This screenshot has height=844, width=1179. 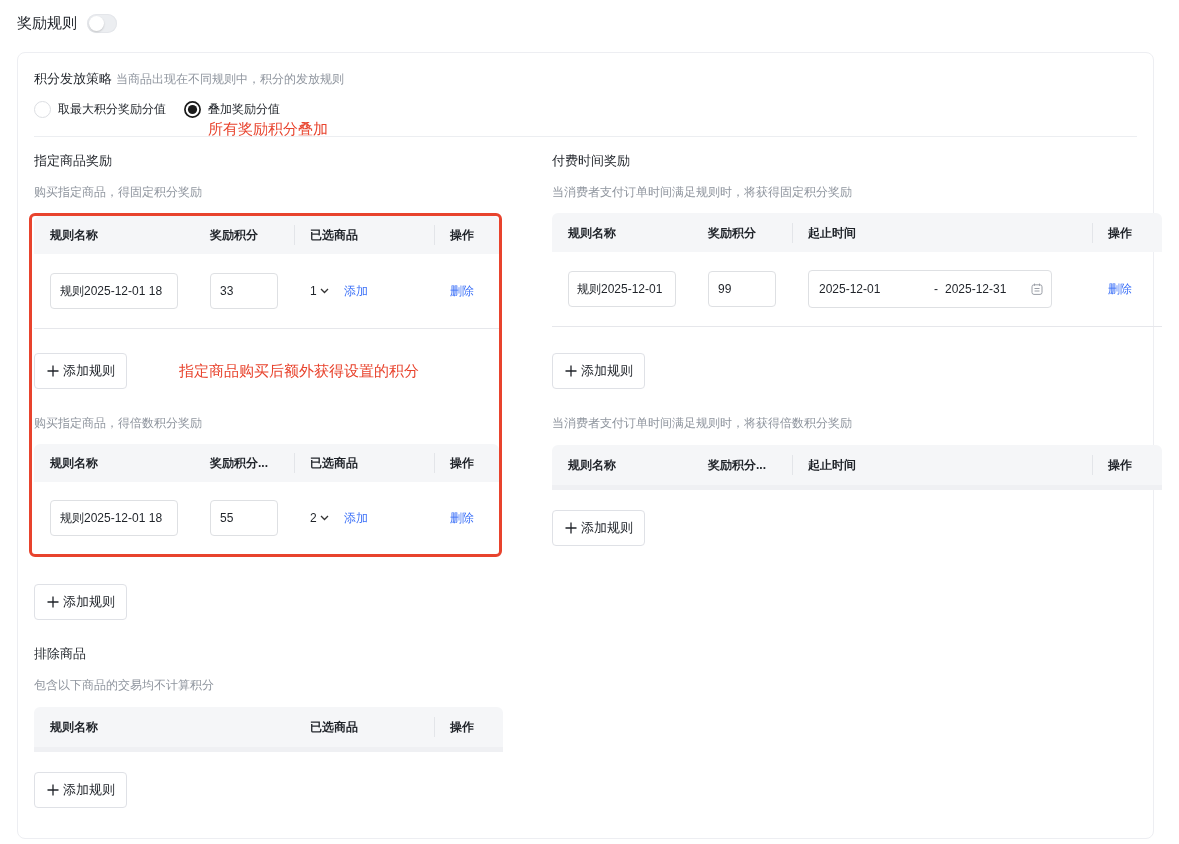 I want to click on section-title: 付费时间奖励, so click(x=591, y=161).